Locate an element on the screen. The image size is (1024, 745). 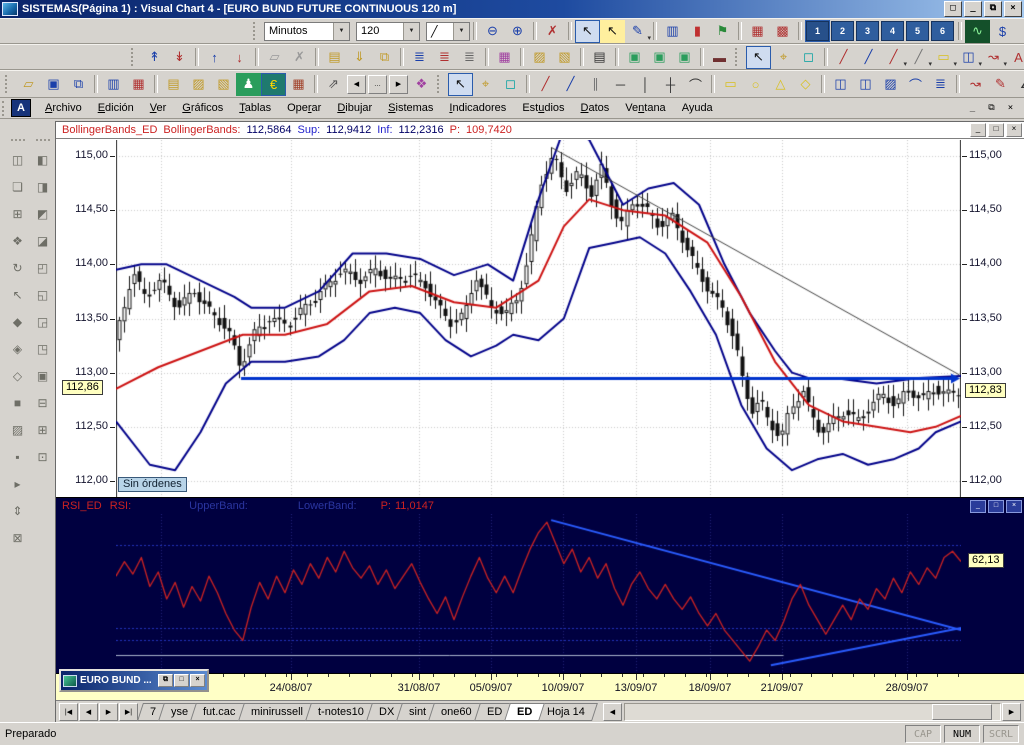
align-left-icon: ◧ is located at coordinates (43, 159).